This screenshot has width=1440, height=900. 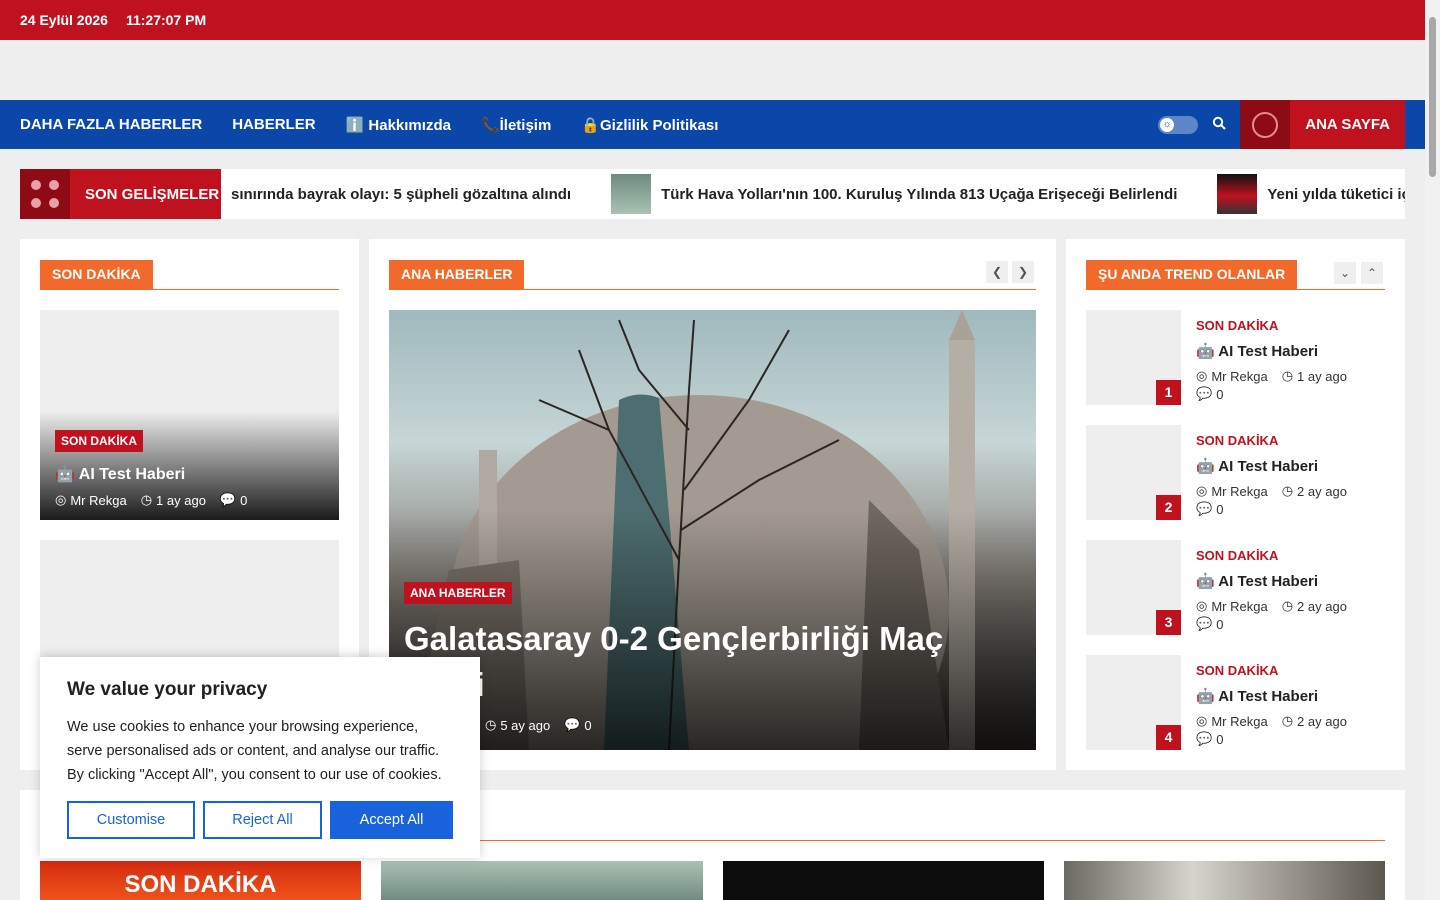 I want to click on search-icon, so click(x=1219, y=125).